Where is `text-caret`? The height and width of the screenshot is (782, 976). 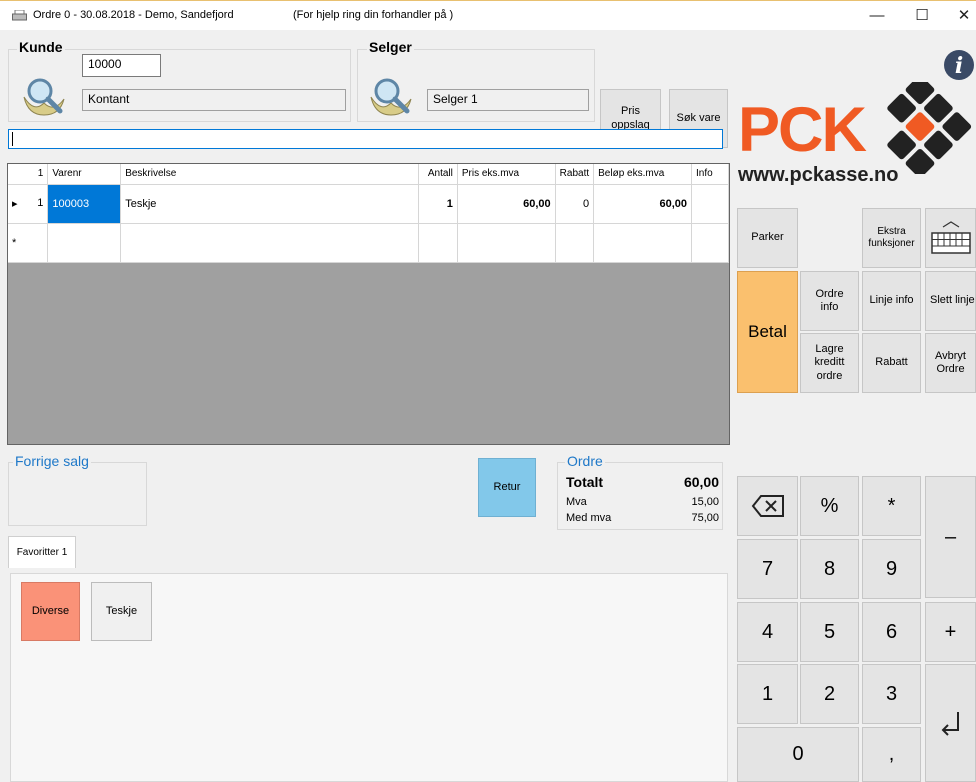 text-caret is located at coordinates (12, 139).